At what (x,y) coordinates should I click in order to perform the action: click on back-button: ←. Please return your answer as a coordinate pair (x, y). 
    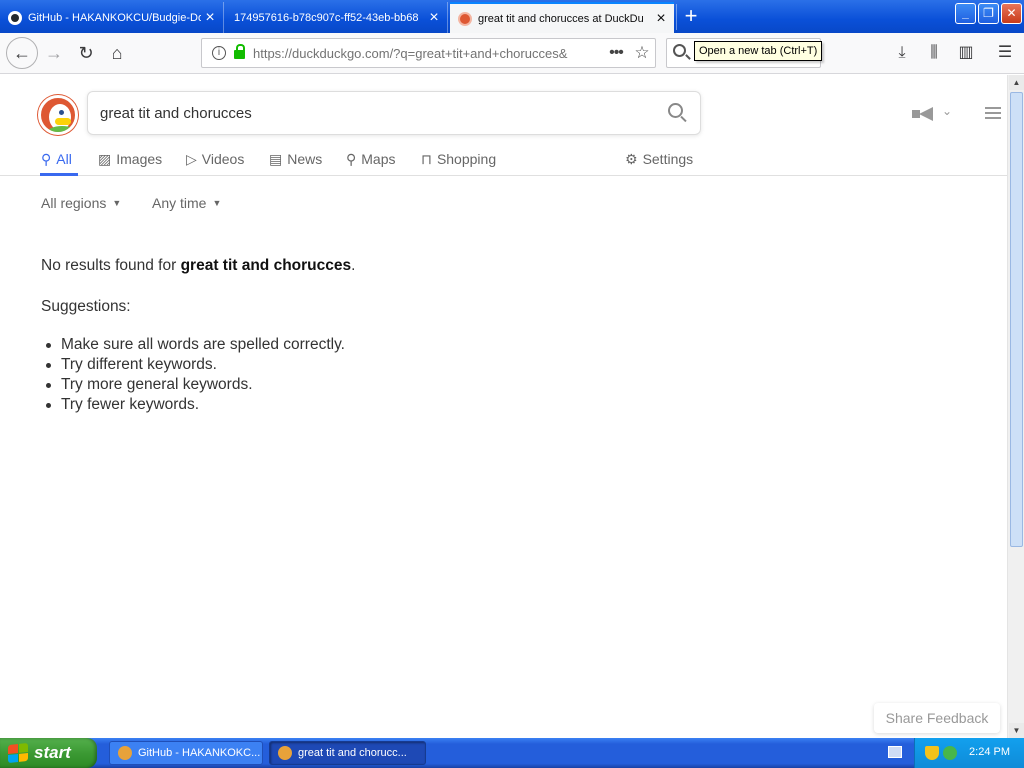
    Looking at the image, I should click on (22, 53).